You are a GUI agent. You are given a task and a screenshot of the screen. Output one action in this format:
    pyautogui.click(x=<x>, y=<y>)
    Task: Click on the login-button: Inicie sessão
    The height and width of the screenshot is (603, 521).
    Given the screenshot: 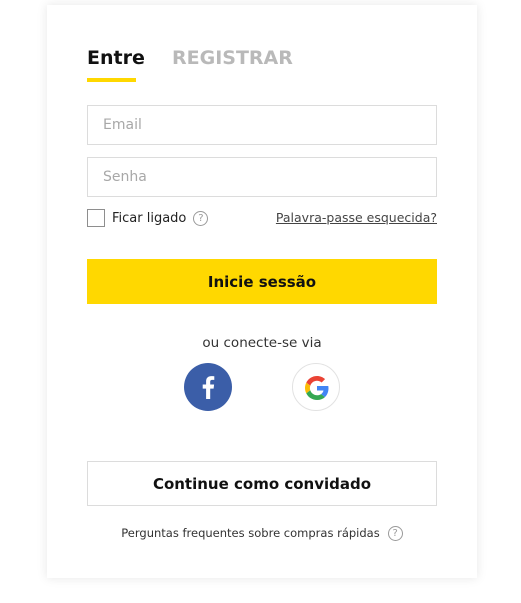 What is the action you would take?
    pyautogui.click(x=262, y=281)
    